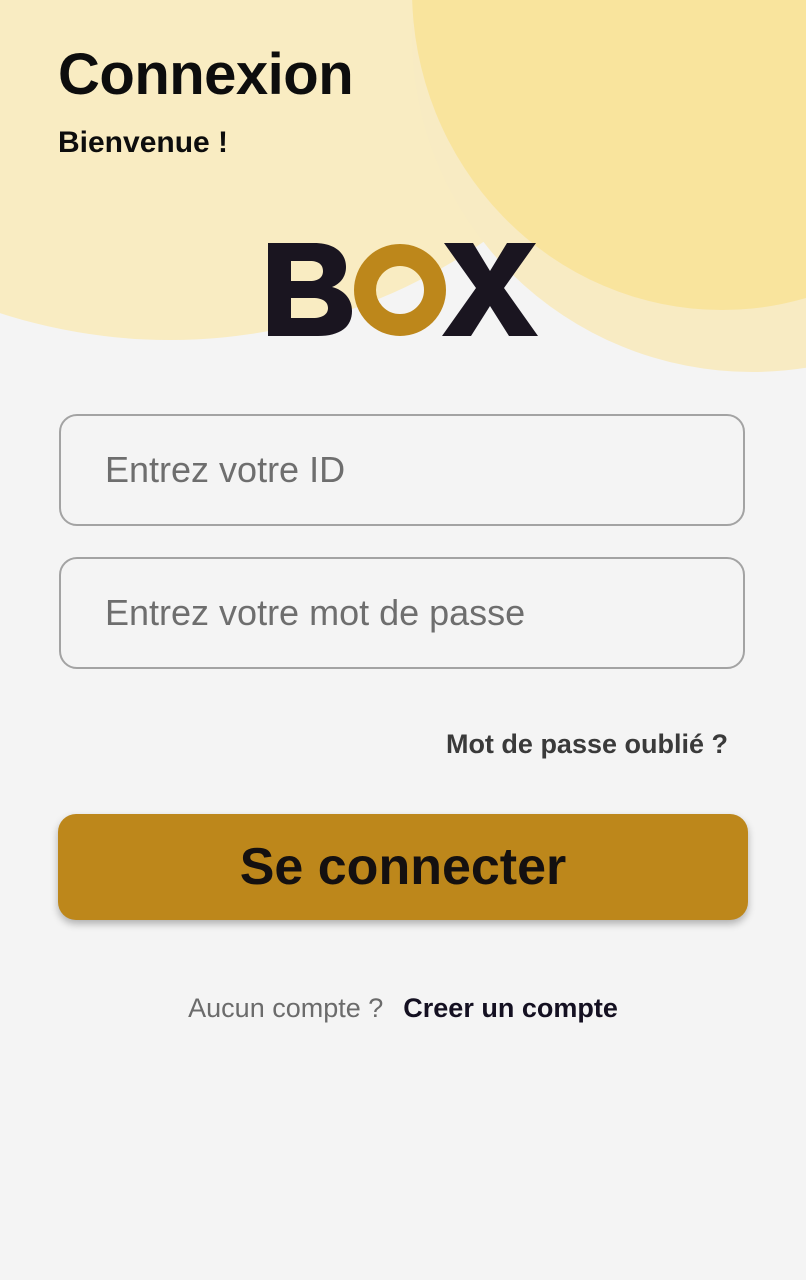  I want to click on logo-letter-b, so click(310, 289).